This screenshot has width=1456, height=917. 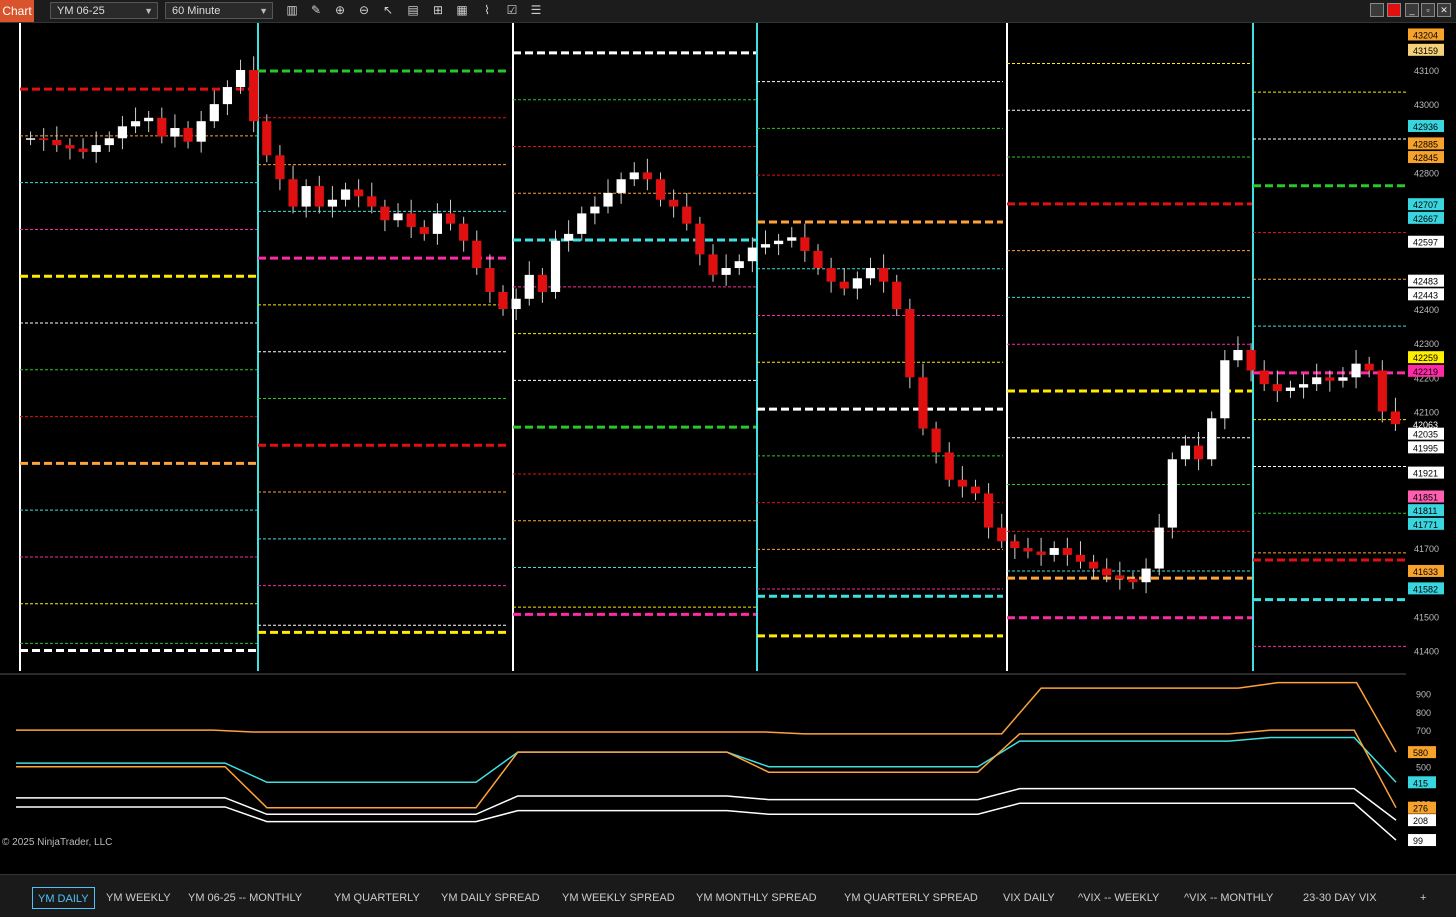 What do you see at coordinates (63, 898) in the screenshot?
I see `workspace-tab: YM DAILY` at bounding box center [63, 898].